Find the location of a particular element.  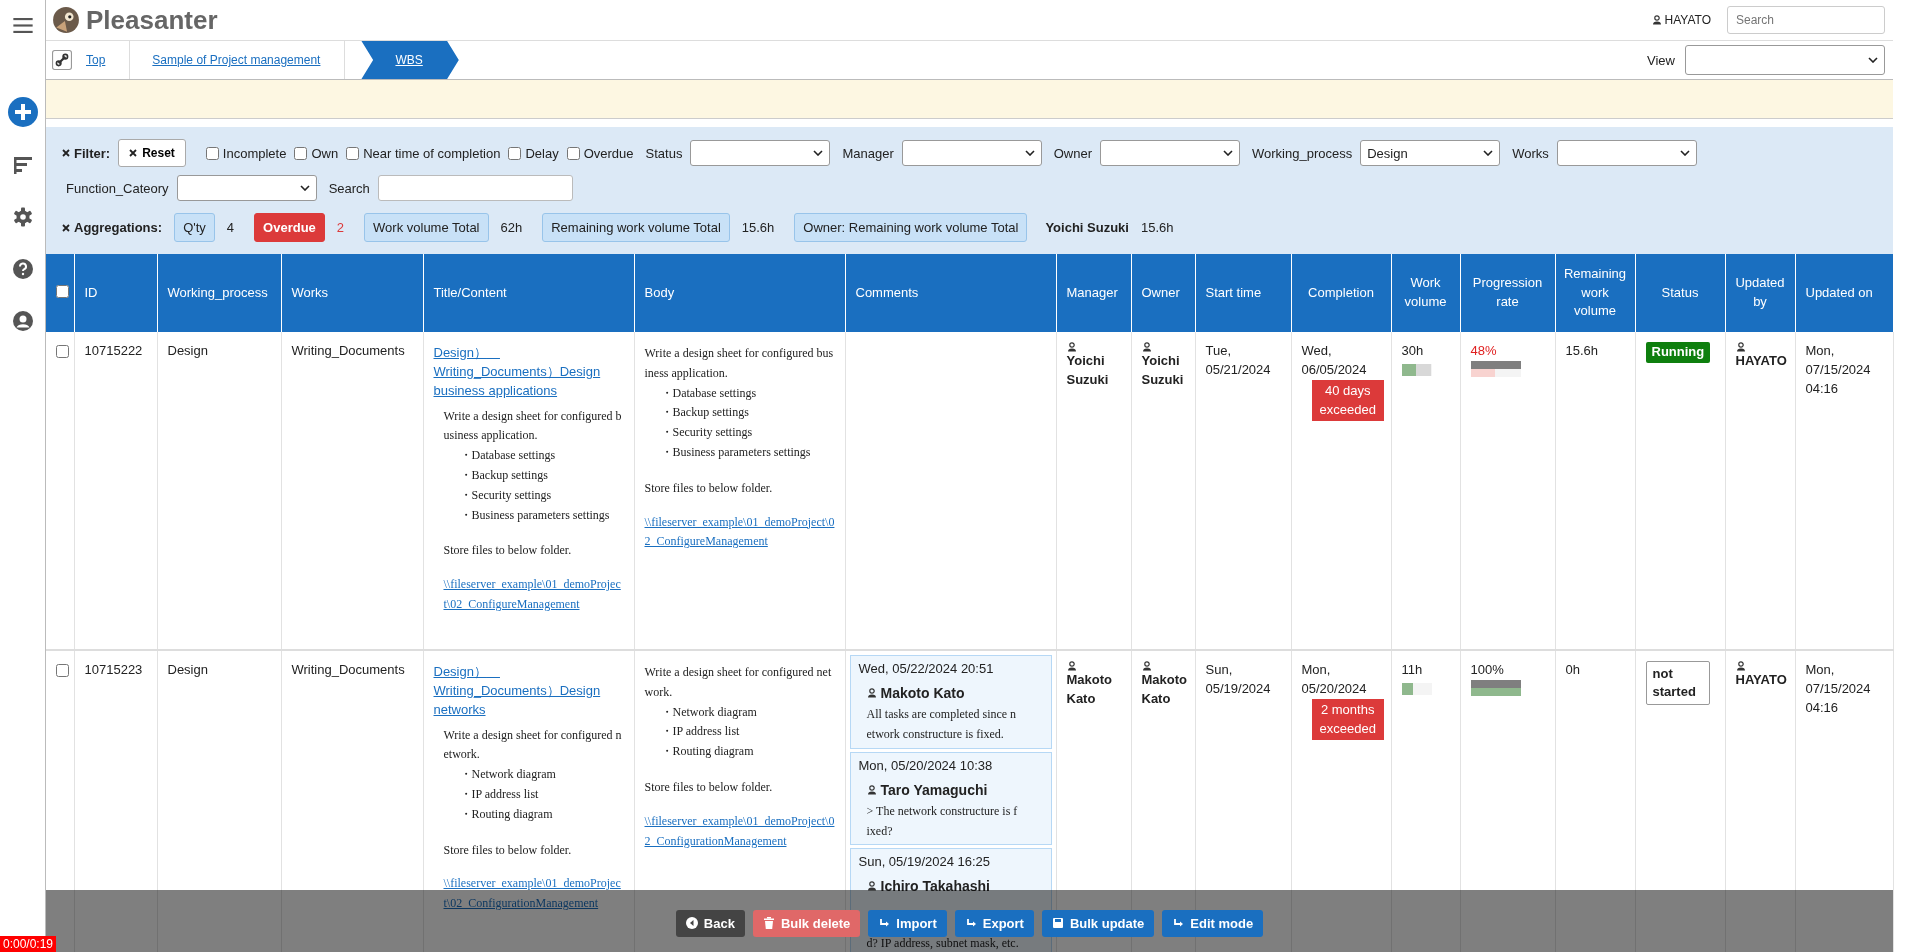

process-text: Design is located at coordinates (187, 350).